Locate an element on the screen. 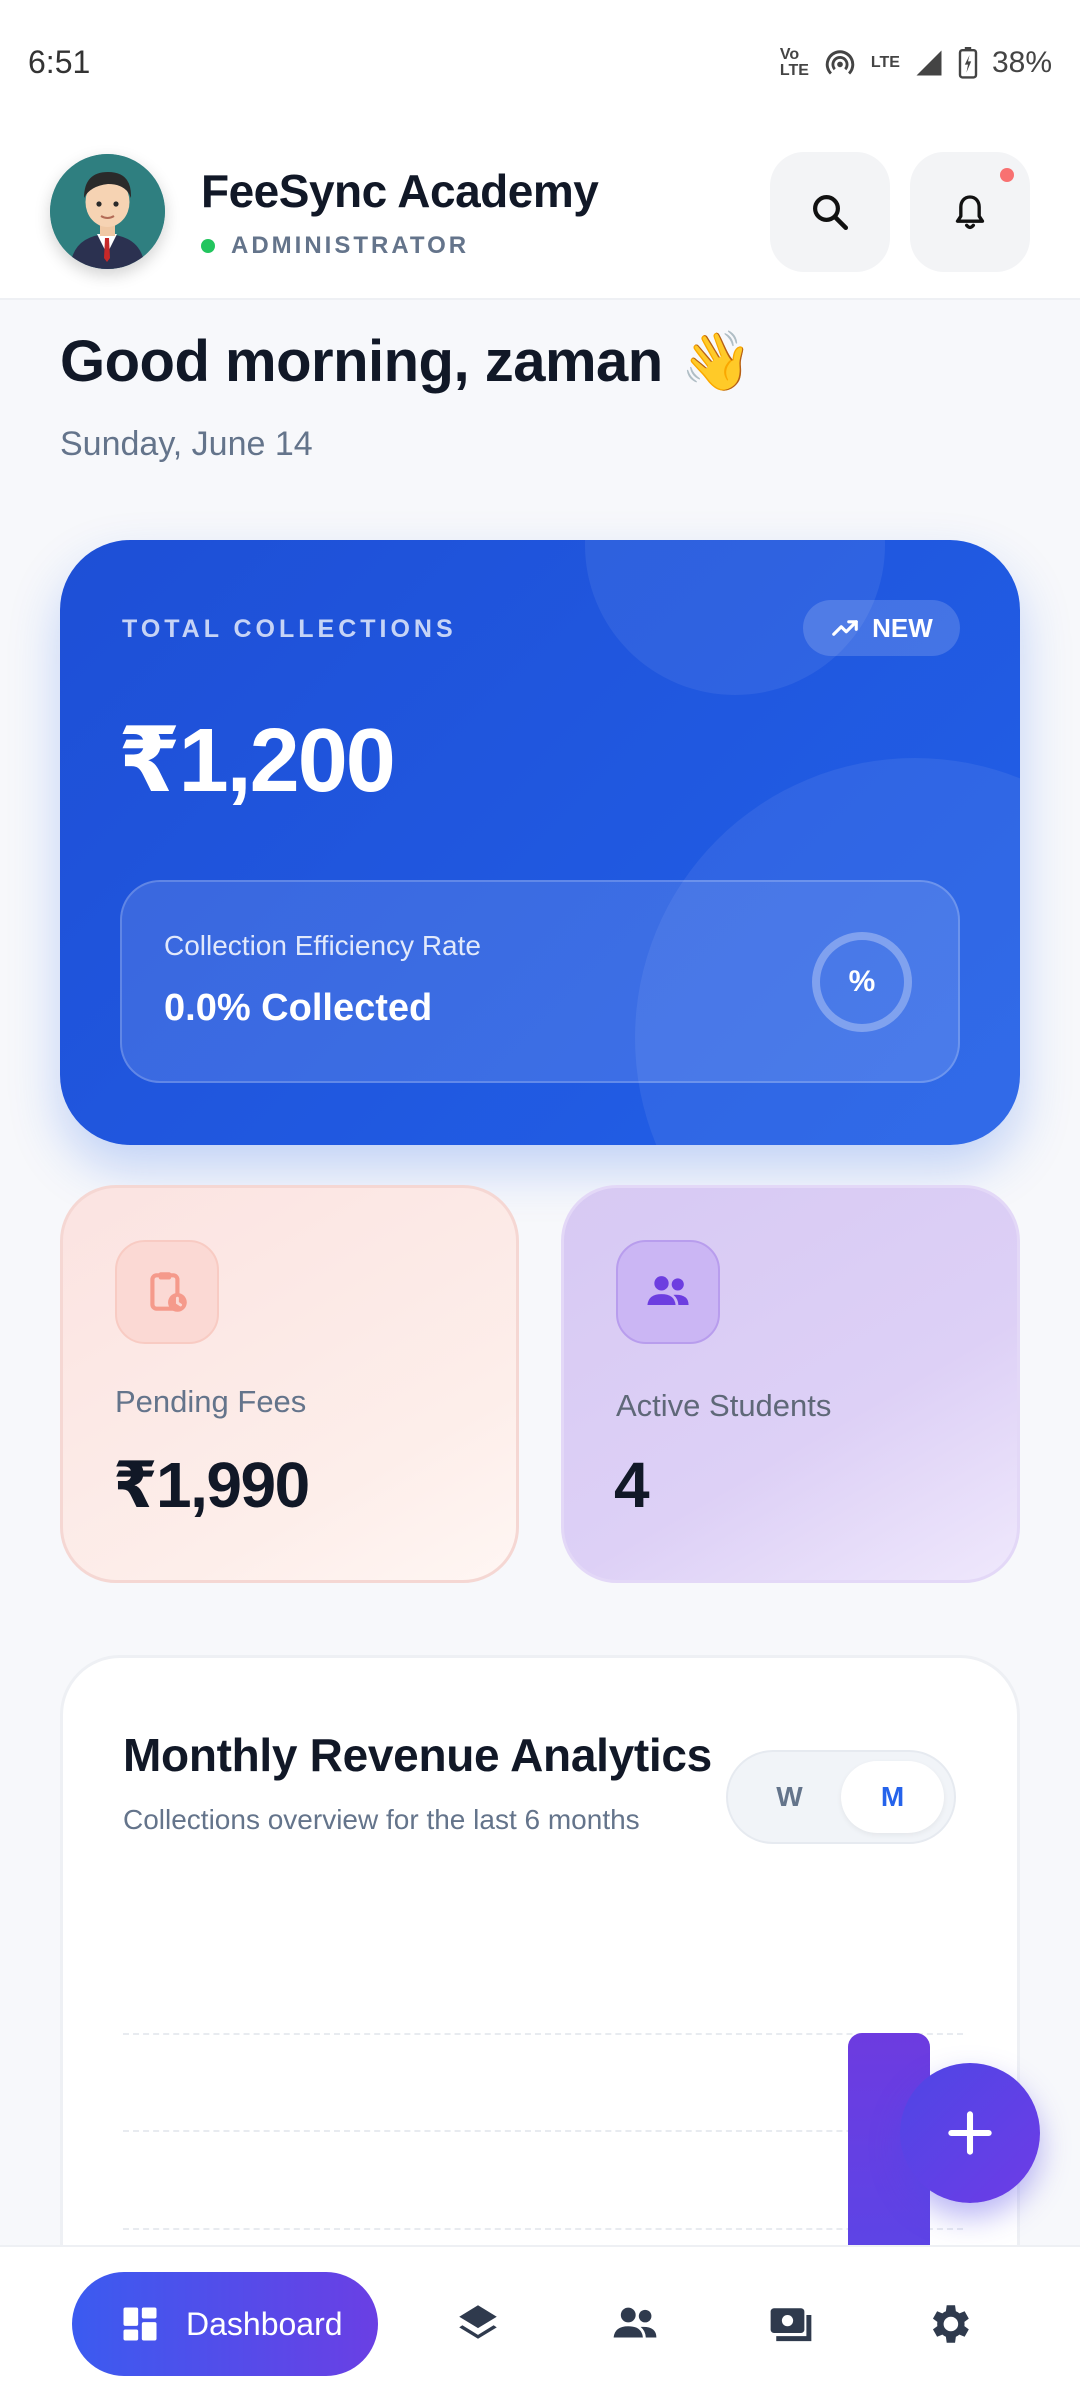 This screenshot has width=1080, height=2400. nav-payments is located at coordinates (792, 2324).